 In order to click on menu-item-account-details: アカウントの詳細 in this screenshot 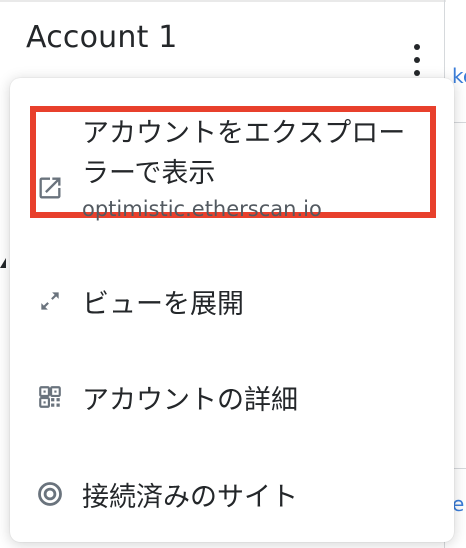, I will do `click(232, 397)`.